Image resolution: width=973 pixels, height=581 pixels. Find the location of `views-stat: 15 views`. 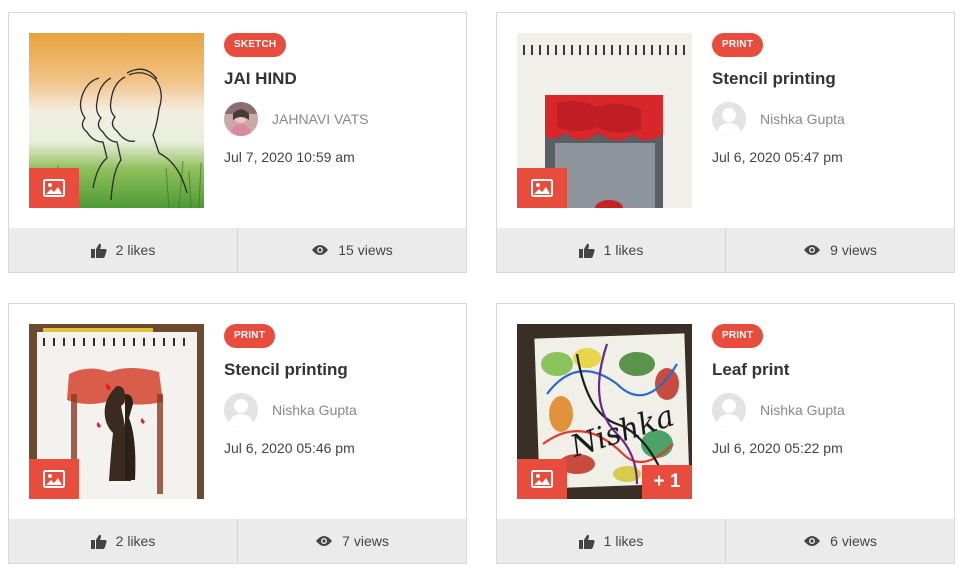

views-stat: 15 views is located at coordinates (351, 250).